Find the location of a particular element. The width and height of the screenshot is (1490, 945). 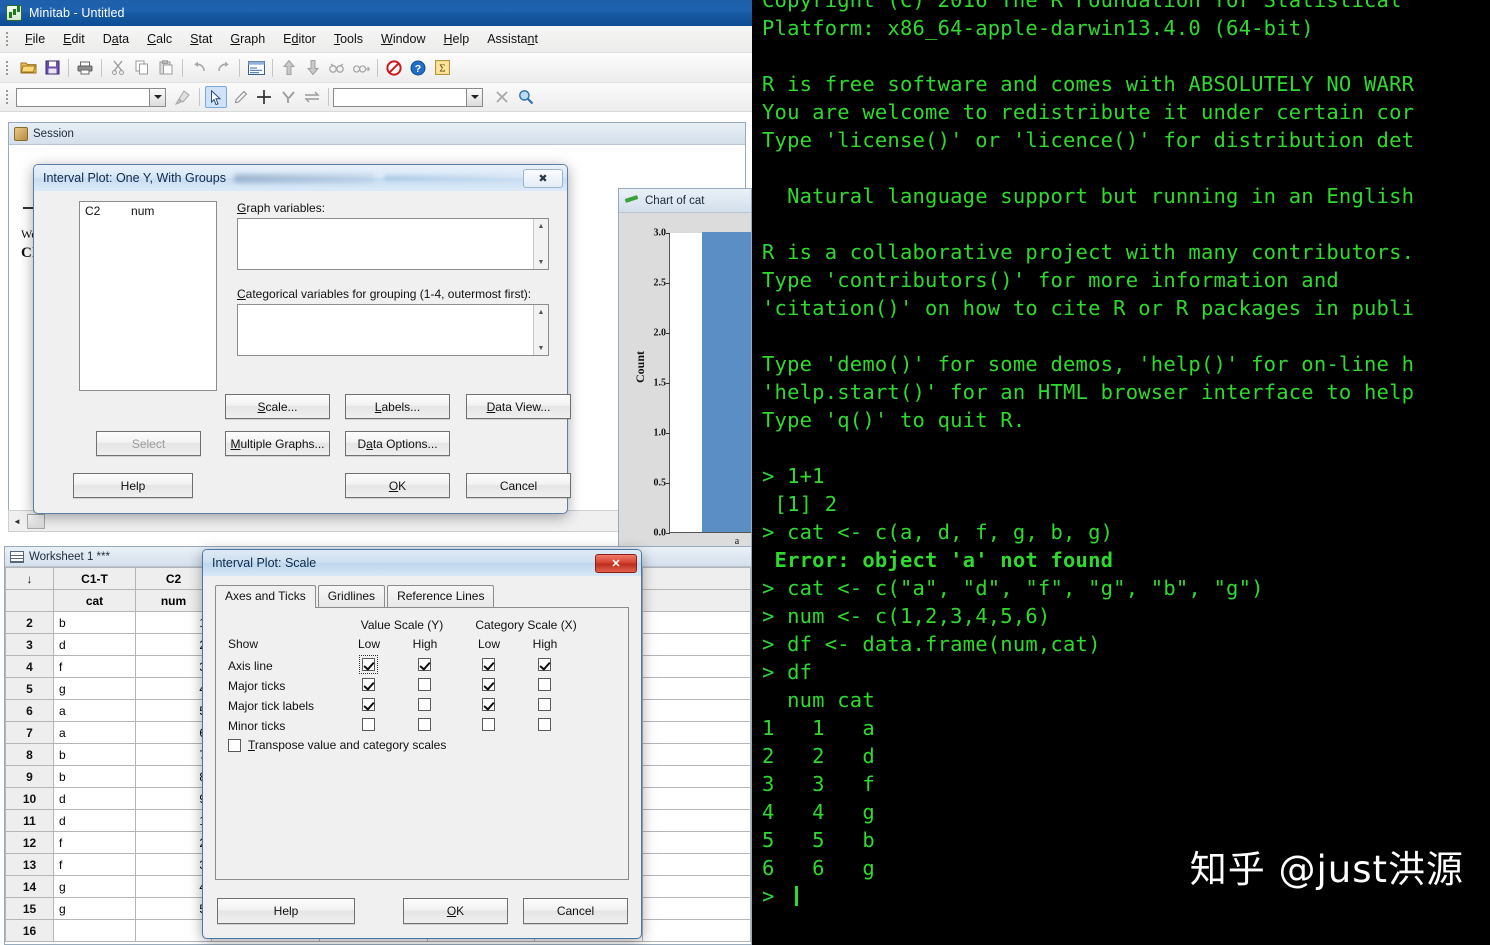

scroll-down-icon: ▼ is located at coordinates (541, 348).